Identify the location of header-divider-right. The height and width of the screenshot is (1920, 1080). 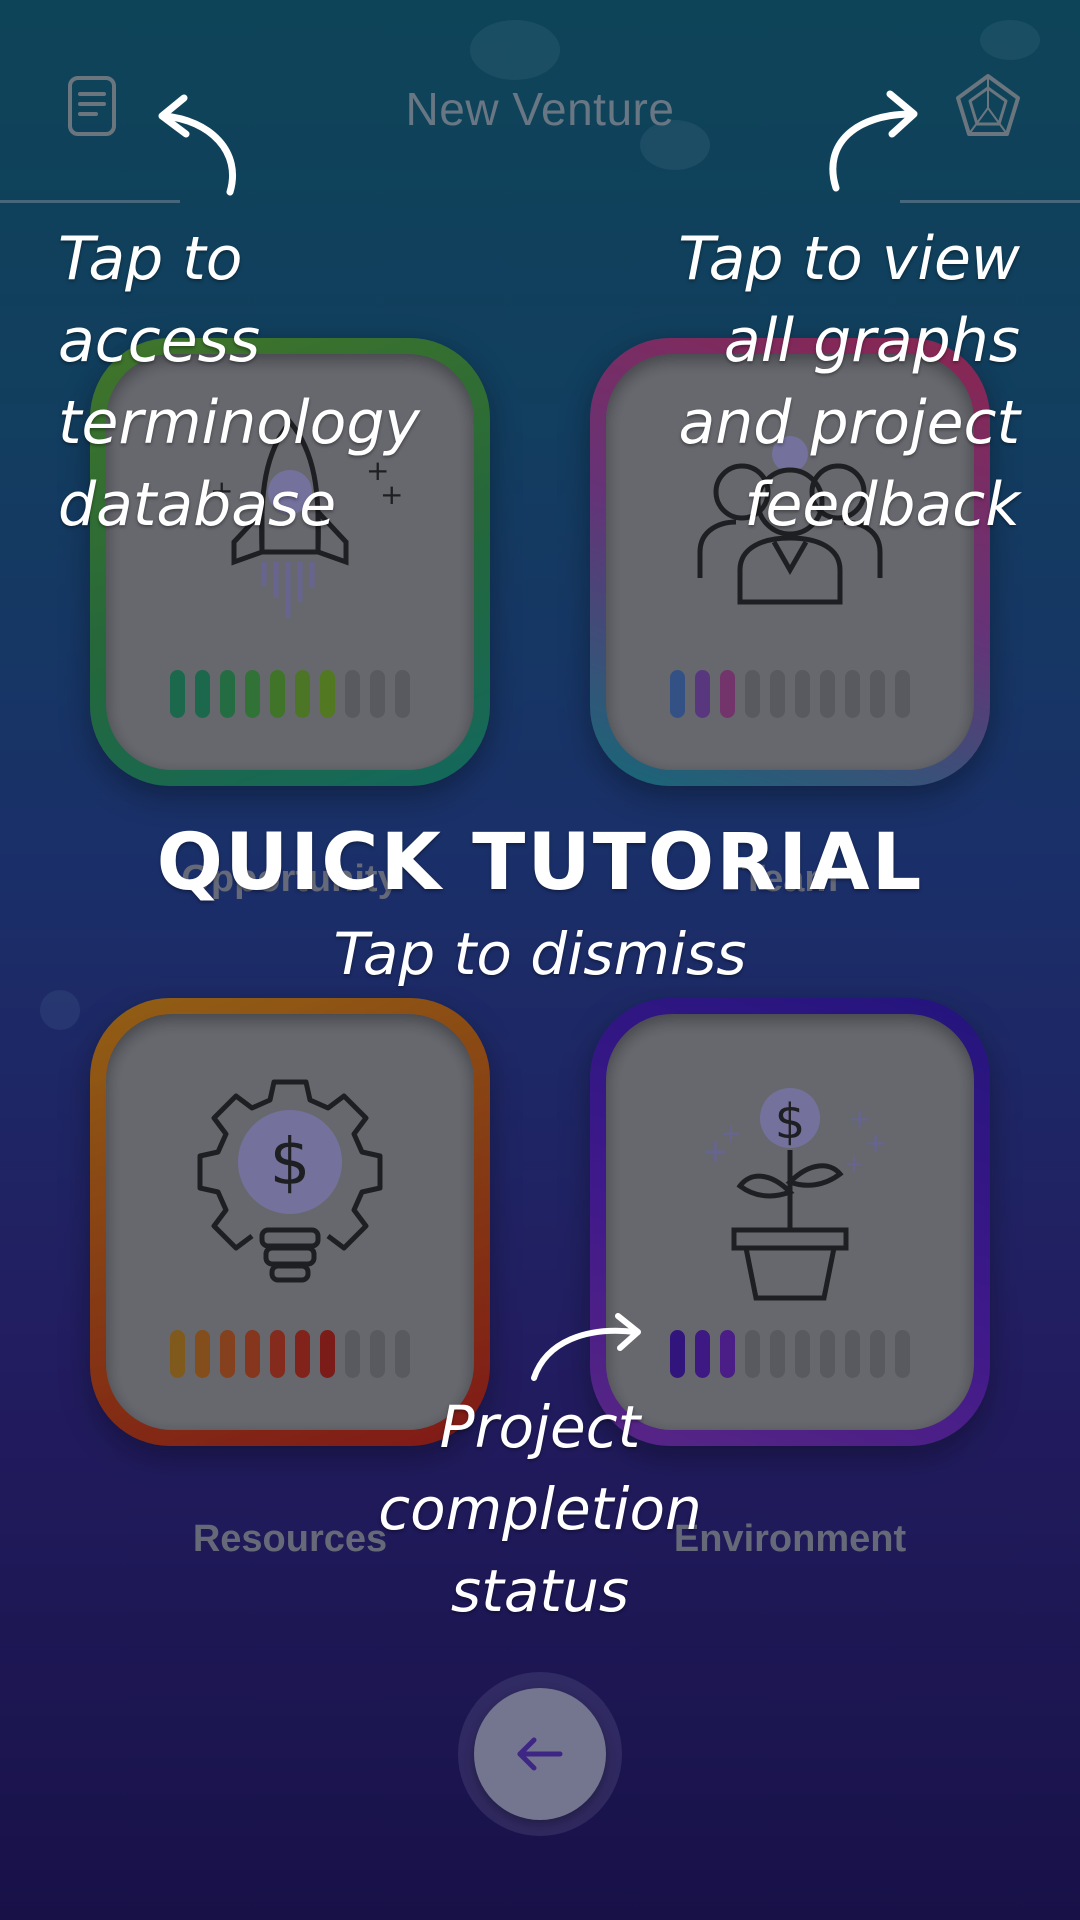
(990, 201).